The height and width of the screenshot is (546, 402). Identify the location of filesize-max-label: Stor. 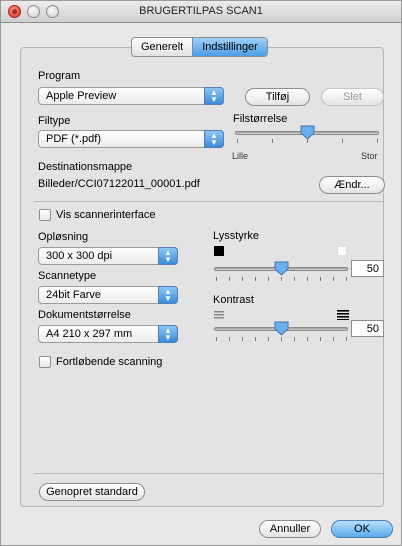
(369, 156).